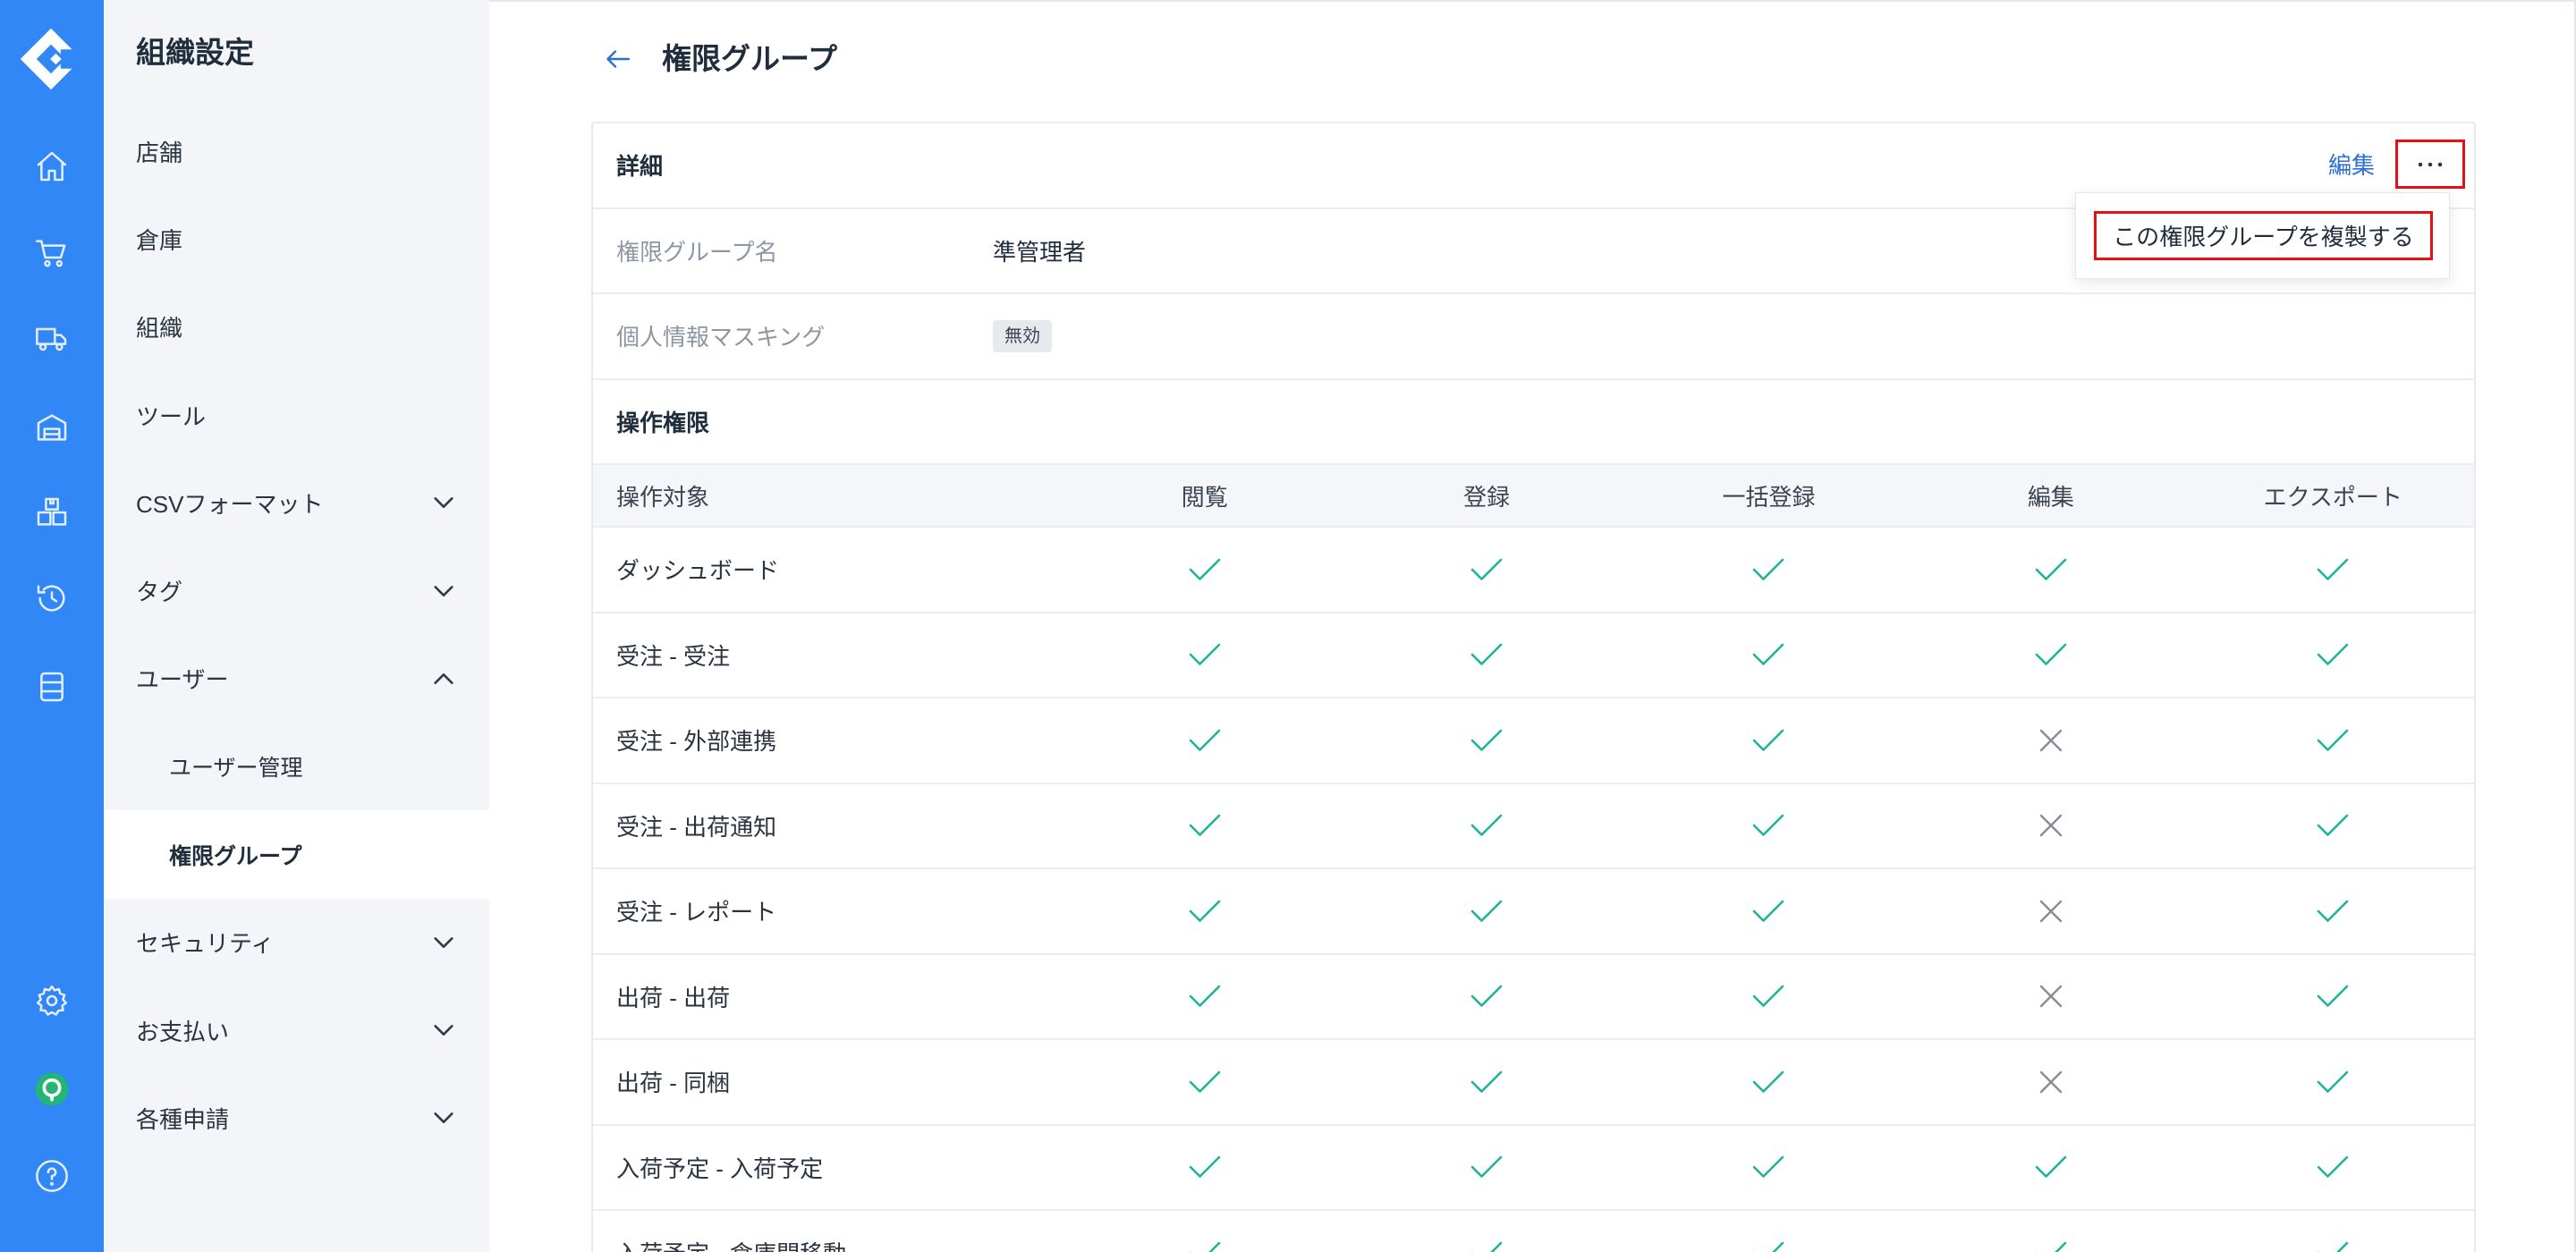 The width and height of the screenshot is (2576, 1252). Describe the element at coordinates (296, 327) in the screenshot. I see `sidebar-item-organization: 組織` at that location.